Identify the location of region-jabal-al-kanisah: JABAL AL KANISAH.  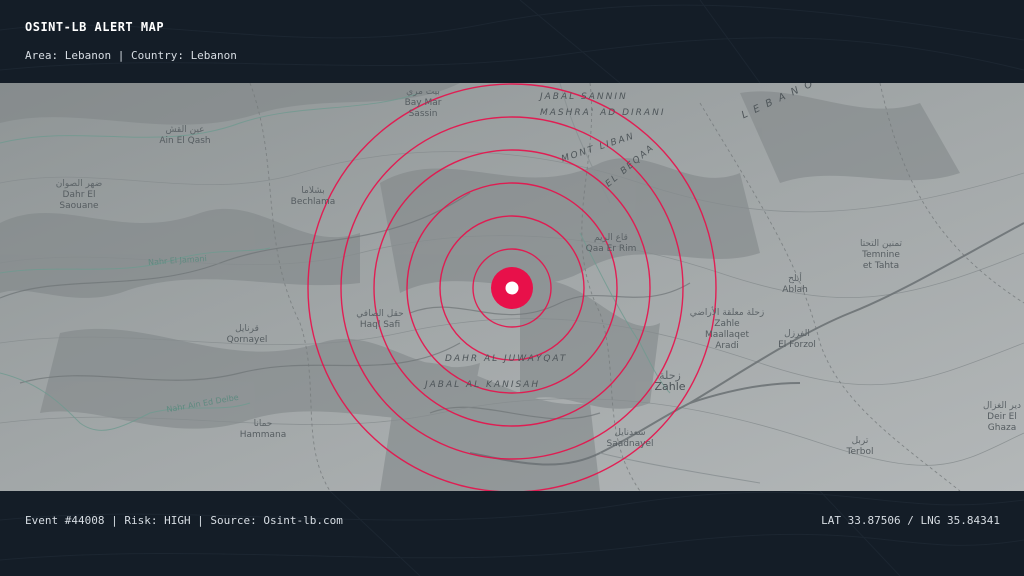
(483, 385).